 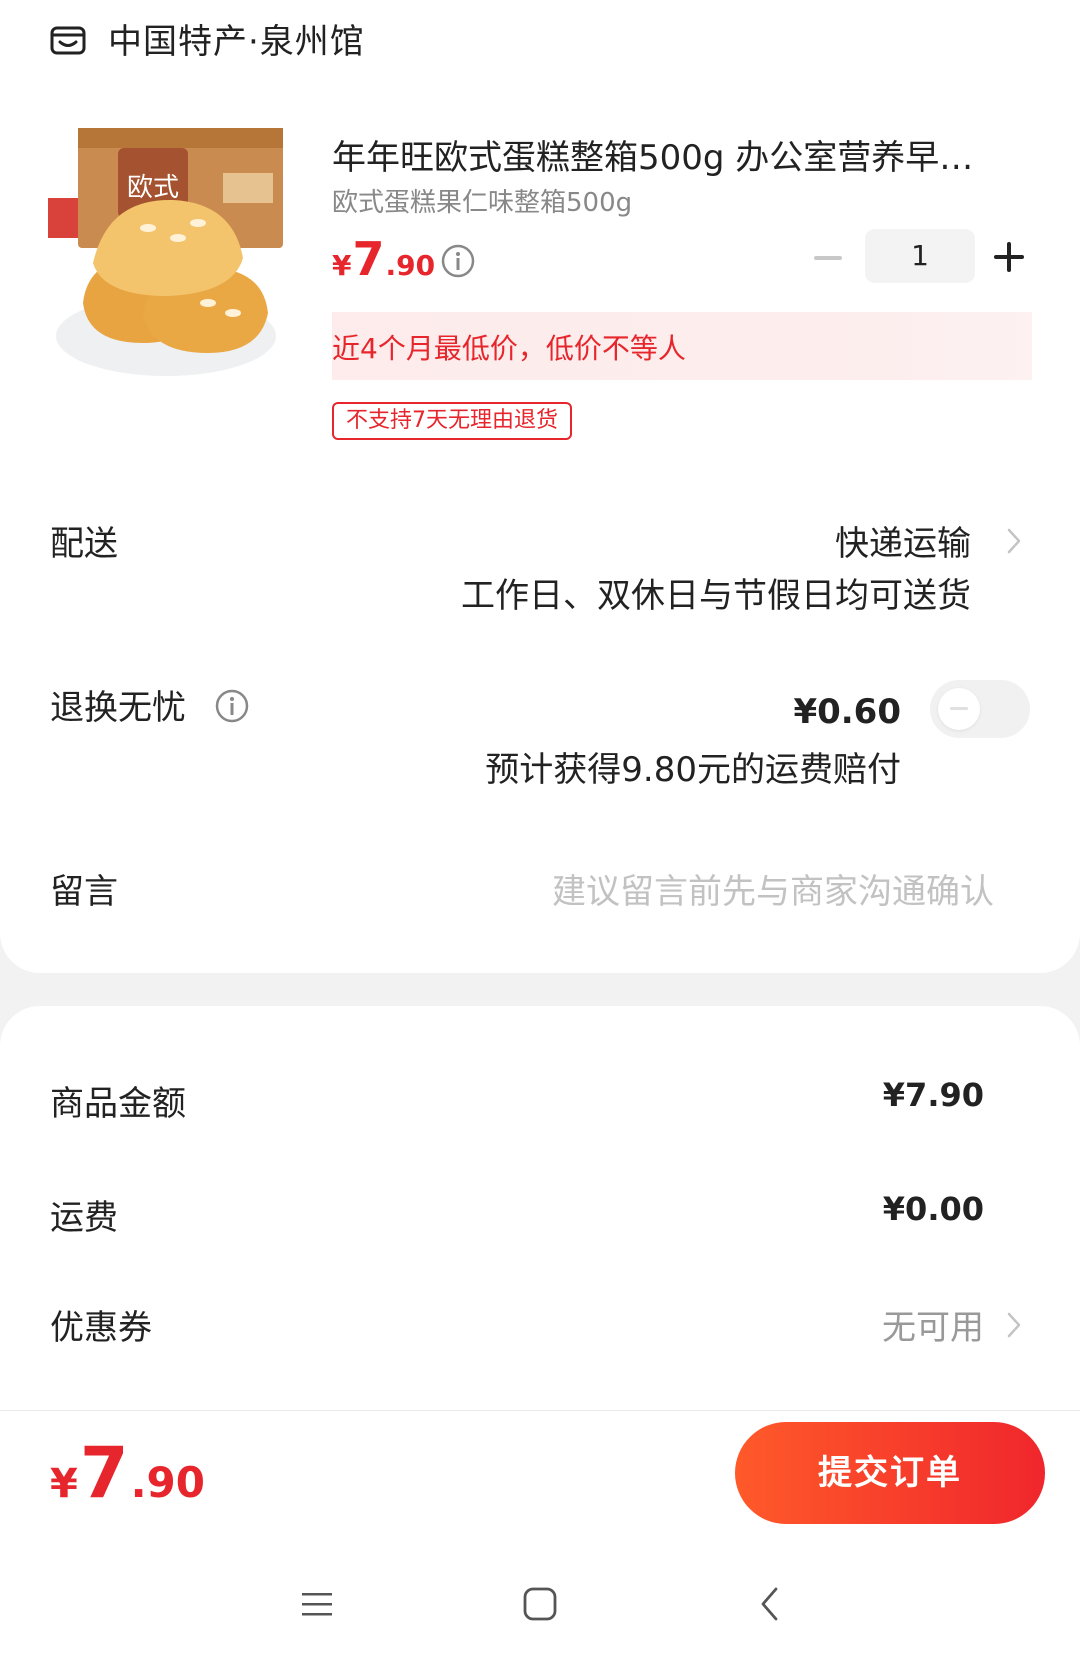 I want to click on home-icon, so click(x=540, y=1604).